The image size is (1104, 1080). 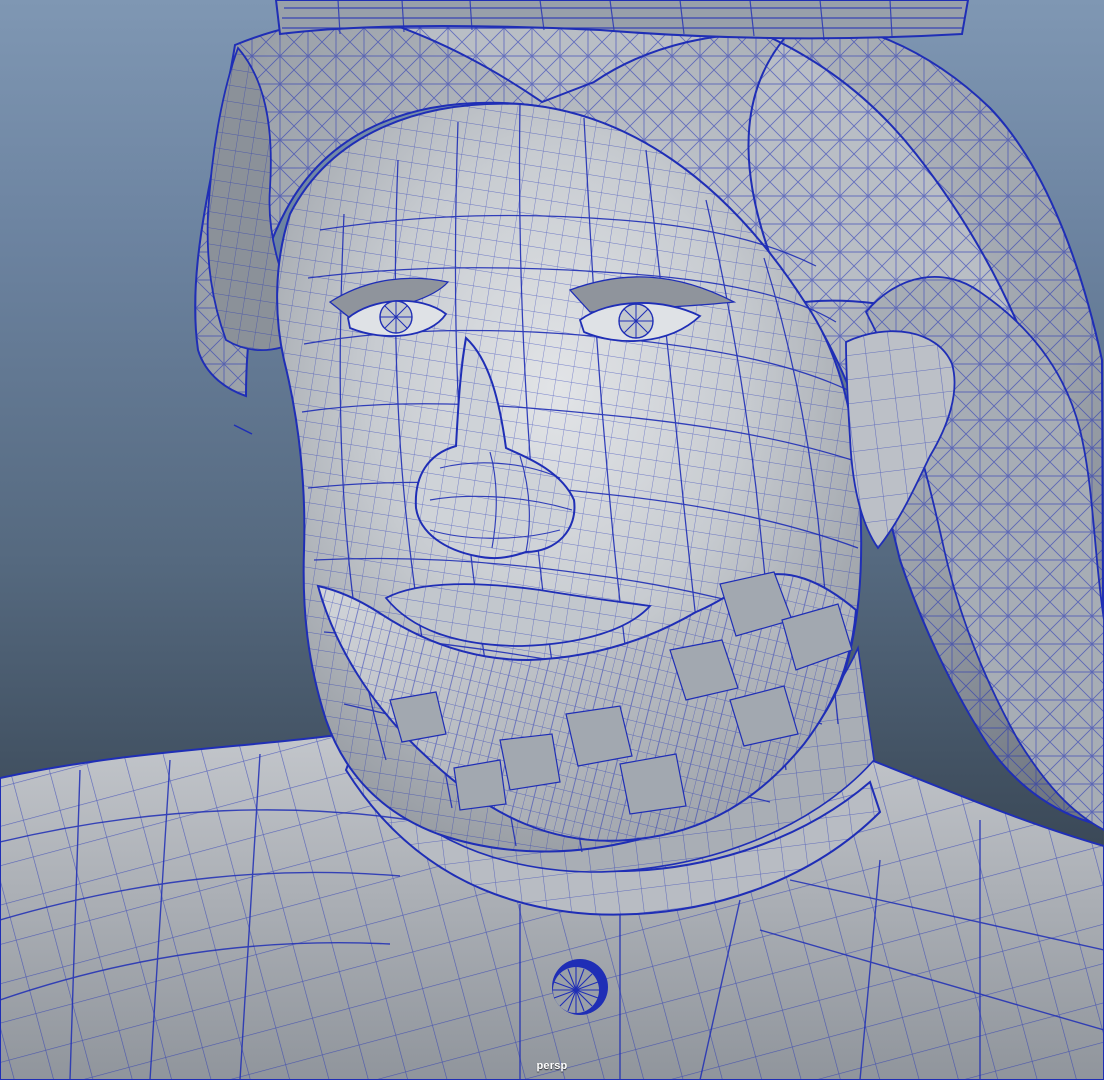 What do you see at coordinates (580, 987) in the screenshot?
I see `shirt-button` at bounding box center [580, 987].